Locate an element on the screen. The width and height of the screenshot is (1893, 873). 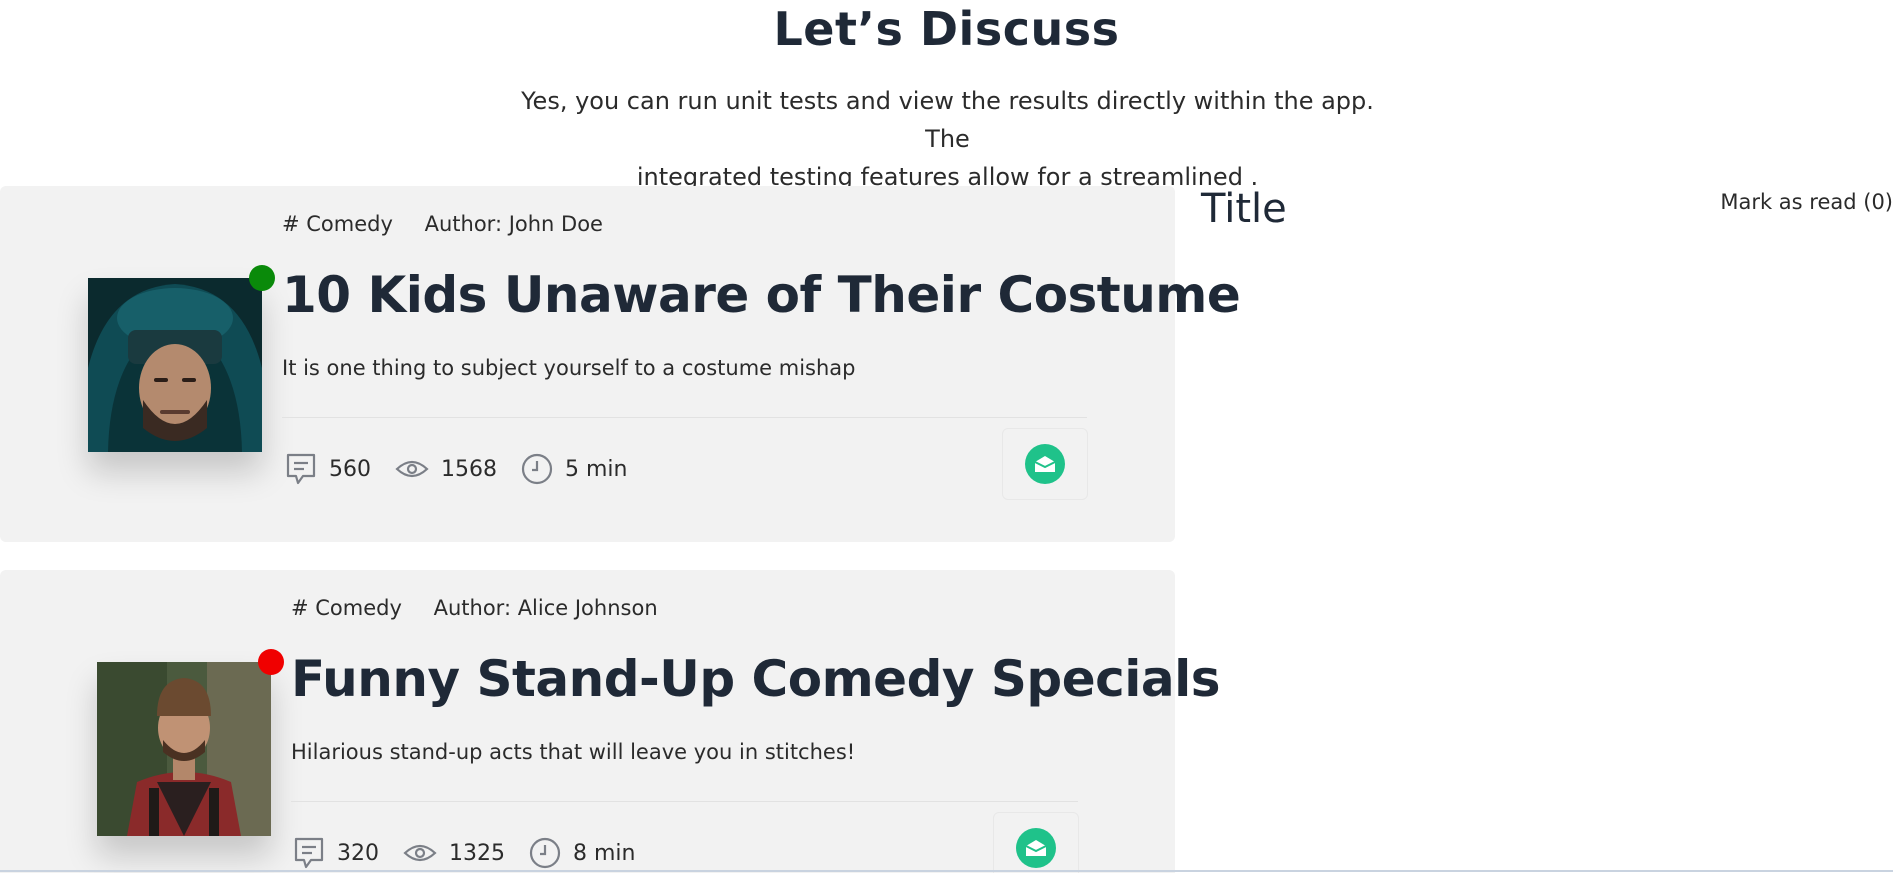
comments-count: 560 is located at coordinates (350, 469).